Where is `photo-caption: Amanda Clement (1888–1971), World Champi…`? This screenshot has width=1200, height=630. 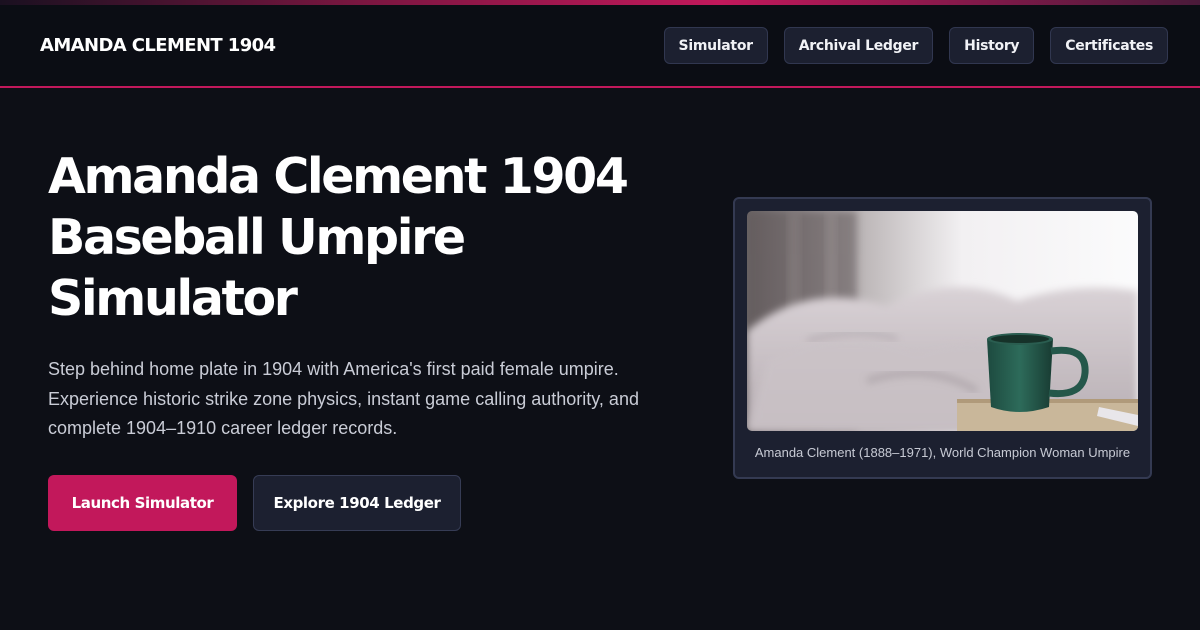
photo-caption: Amanda Clement (1888–1971), World Champi… is located at coordinates (942, 452).